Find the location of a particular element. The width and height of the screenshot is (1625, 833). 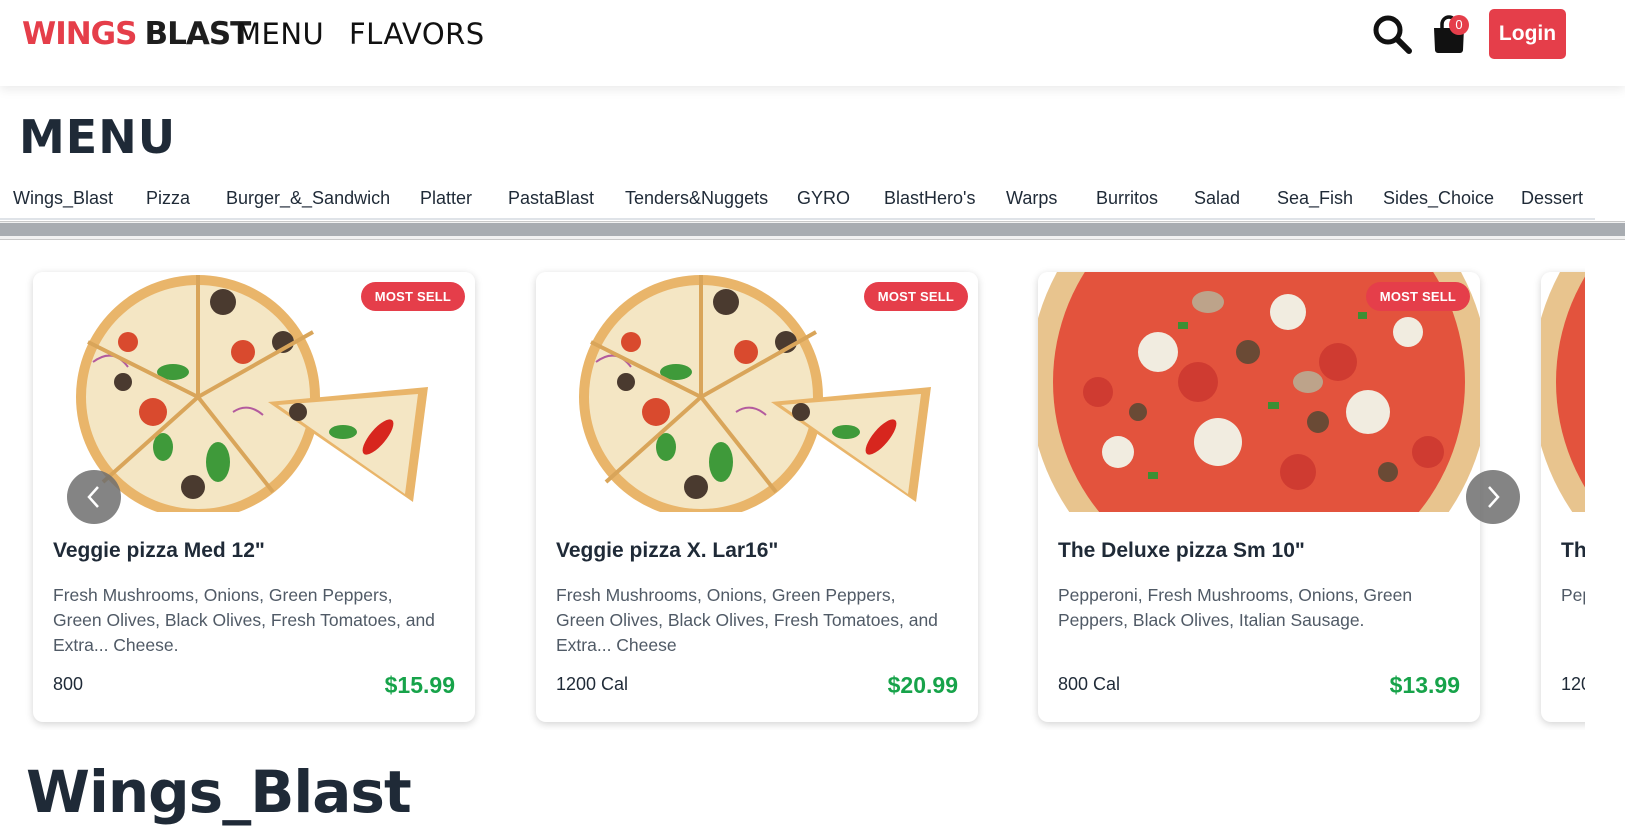

category-tab-pizza: Pizza is located at coordinates (168, 198).